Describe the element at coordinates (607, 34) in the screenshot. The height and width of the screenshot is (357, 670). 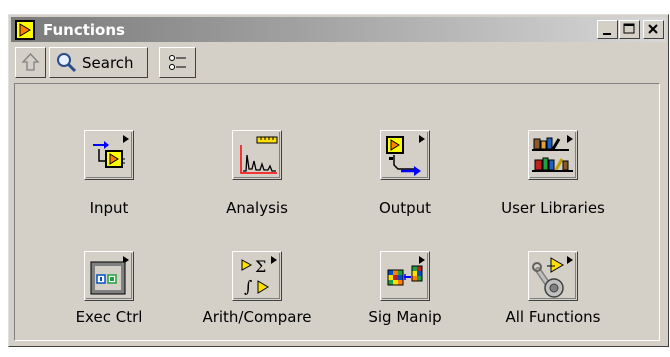
I see `minimize-icon` at that location.